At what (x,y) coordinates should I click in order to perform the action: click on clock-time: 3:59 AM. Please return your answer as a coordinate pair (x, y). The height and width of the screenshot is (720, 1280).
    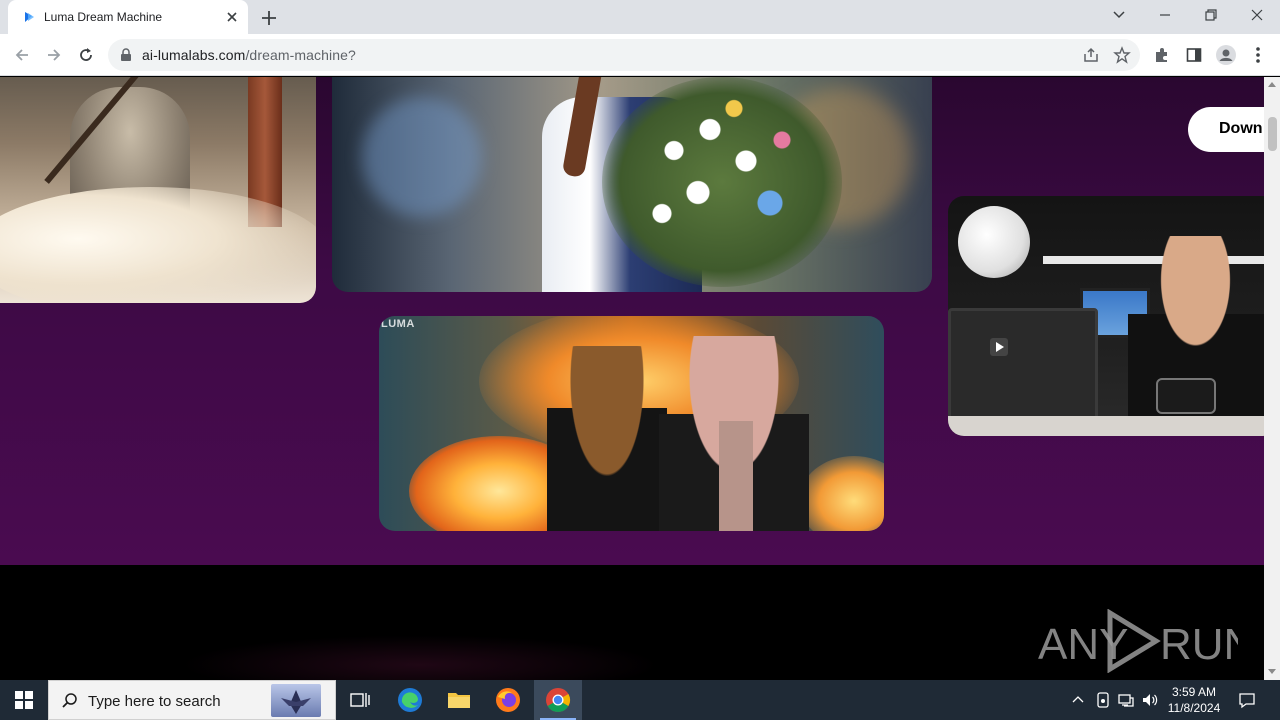
    Looking at the image, I should click on (1194, 692).